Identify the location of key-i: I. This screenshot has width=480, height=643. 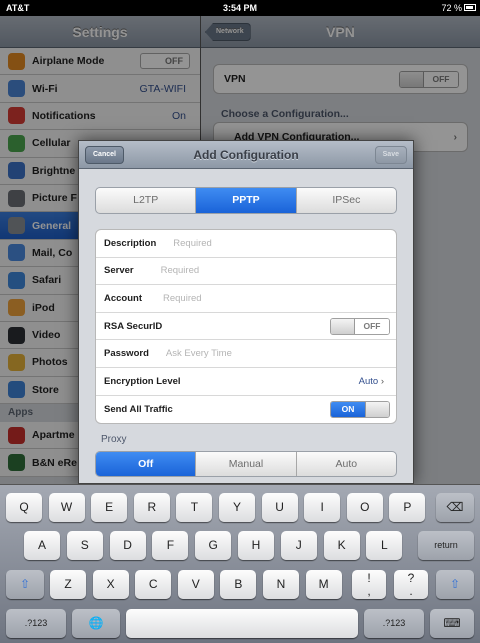
(322, 507).